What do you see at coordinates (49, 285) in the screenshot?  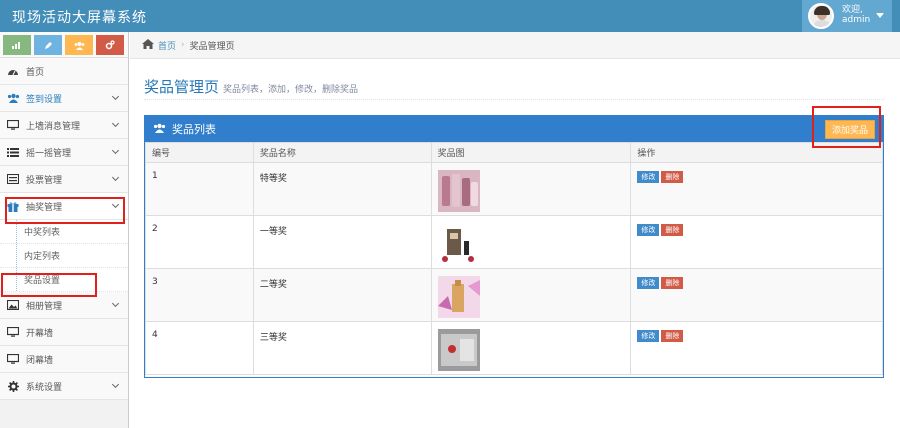 I see `highlight-box-prize-settings` at bounding box center [49, 285].